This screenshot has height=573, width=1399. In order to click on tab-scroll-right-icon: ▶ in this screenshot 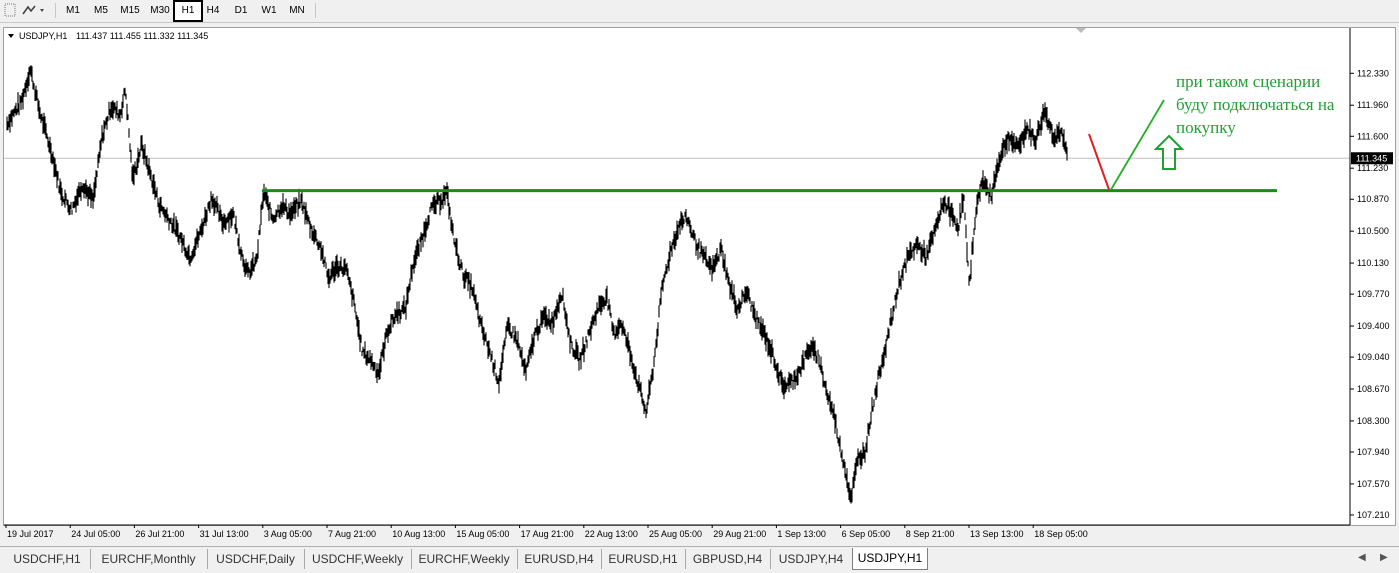, I will do `click(1384, 557)`.